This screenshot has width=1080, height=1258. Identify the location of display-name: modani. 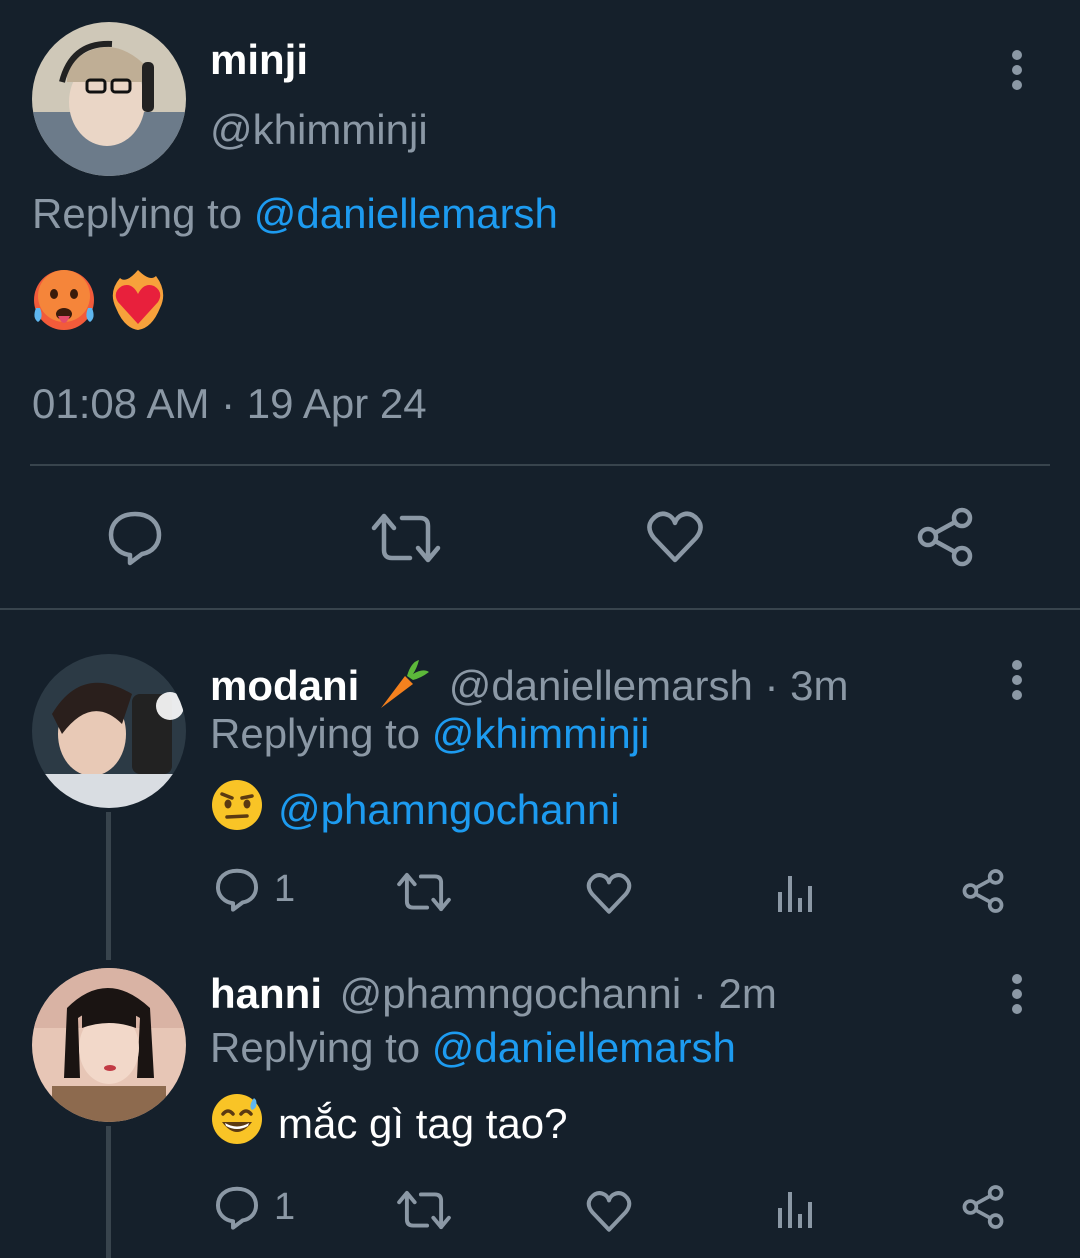
(284, 685).